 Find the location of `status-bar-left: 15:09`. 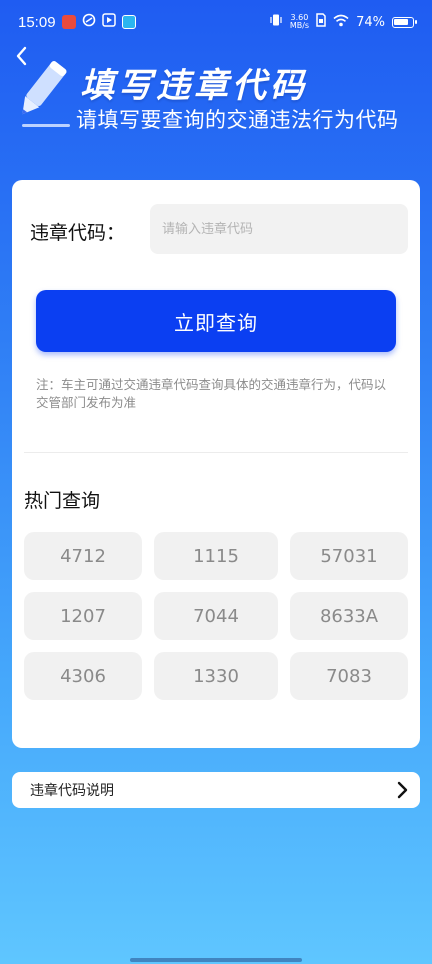

status-bar-left: 15:09 is located at coordinates (77, 22).